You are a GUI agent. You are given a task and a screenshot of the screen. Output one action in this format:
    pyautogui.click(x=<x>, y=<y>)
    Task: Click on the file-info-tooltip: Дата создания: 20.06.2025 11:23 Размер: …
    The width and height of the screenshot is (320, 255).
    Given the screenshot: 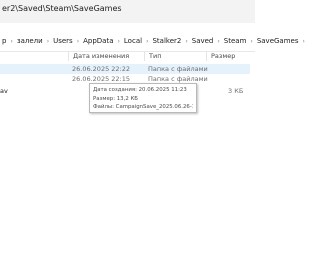 What is the action you would take?
    pyautogui.click(x=143, y=98)
    